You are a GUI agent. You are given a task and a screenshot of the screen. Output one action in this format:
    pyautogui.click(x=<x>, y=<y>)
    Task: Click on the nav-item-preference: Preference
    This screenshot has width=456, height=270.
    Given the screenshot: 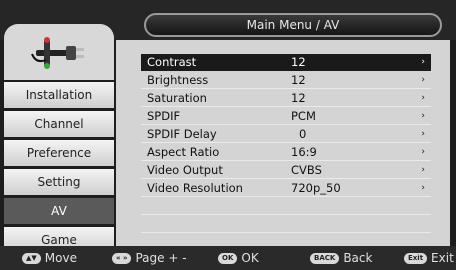 What is the action you would take?
    pyautogui.click(x=59, y=153)
    